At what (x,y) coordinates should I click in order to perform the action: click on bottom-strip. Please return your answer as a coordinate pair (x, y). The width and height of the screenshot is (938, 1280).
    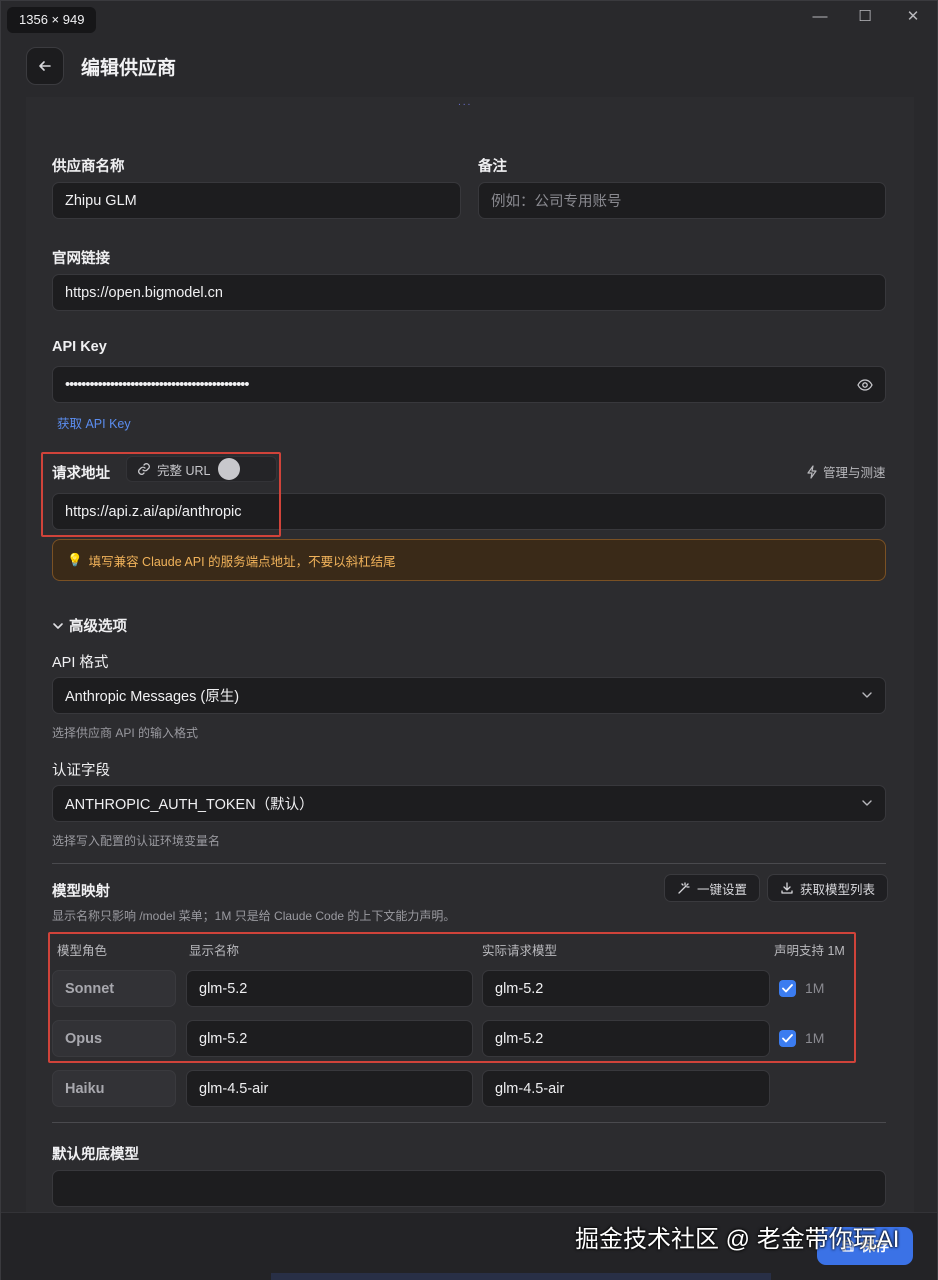
    Looking at the image, I should click on (521, 1276).